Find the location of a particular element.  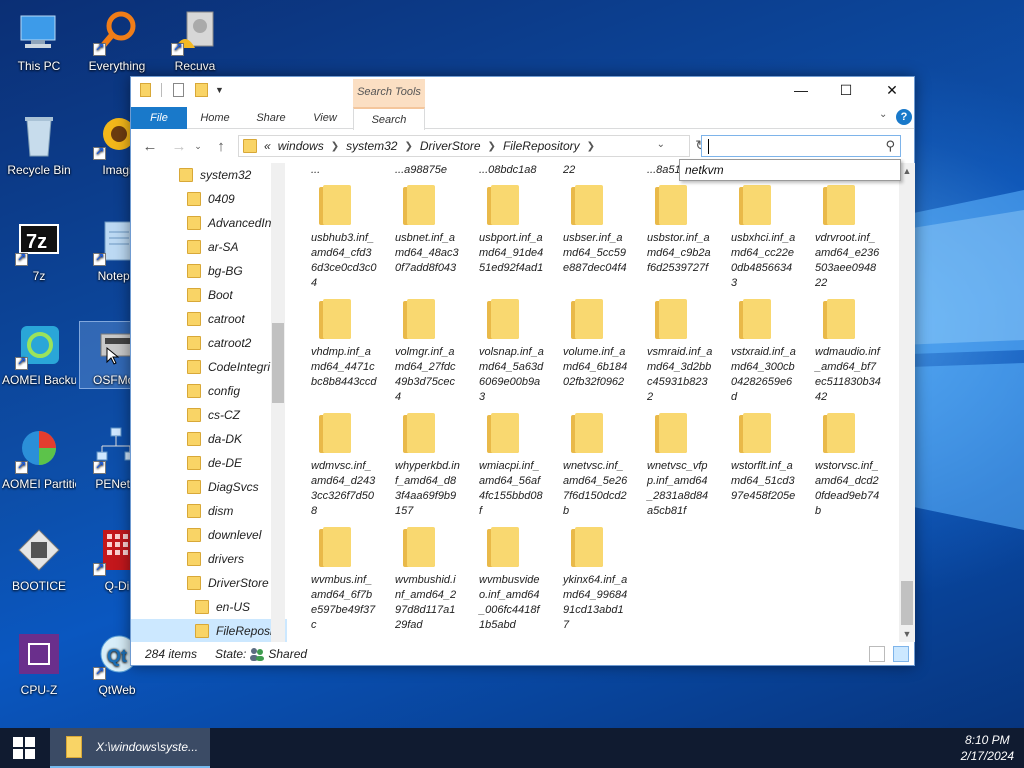

tree-item-label: CodeIntegri is located at coordinates (239, 367).